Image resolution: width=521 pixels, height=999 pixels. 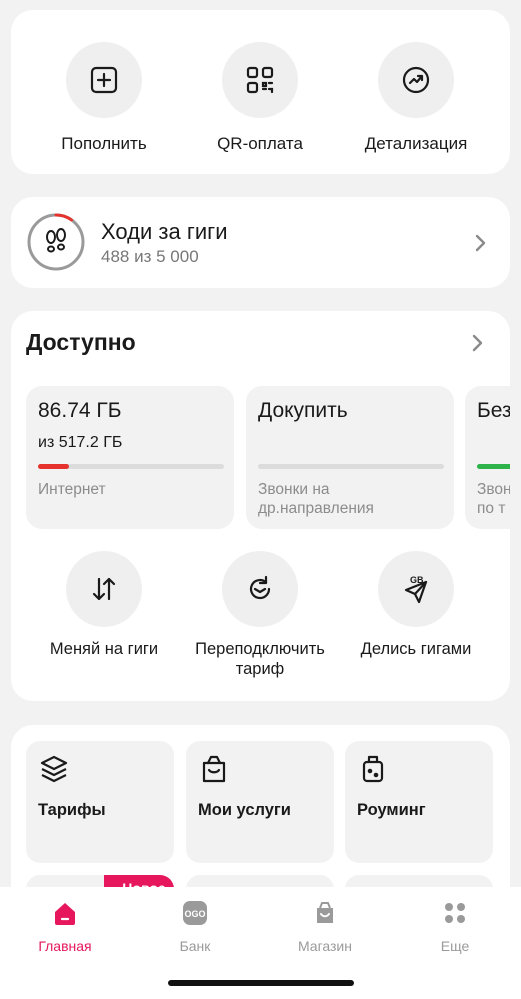 What do you see at coordinates (316, 499) in the screenshot?
I see `calls-caption: Звонки на др.направления` at bounding box center [316, 499].